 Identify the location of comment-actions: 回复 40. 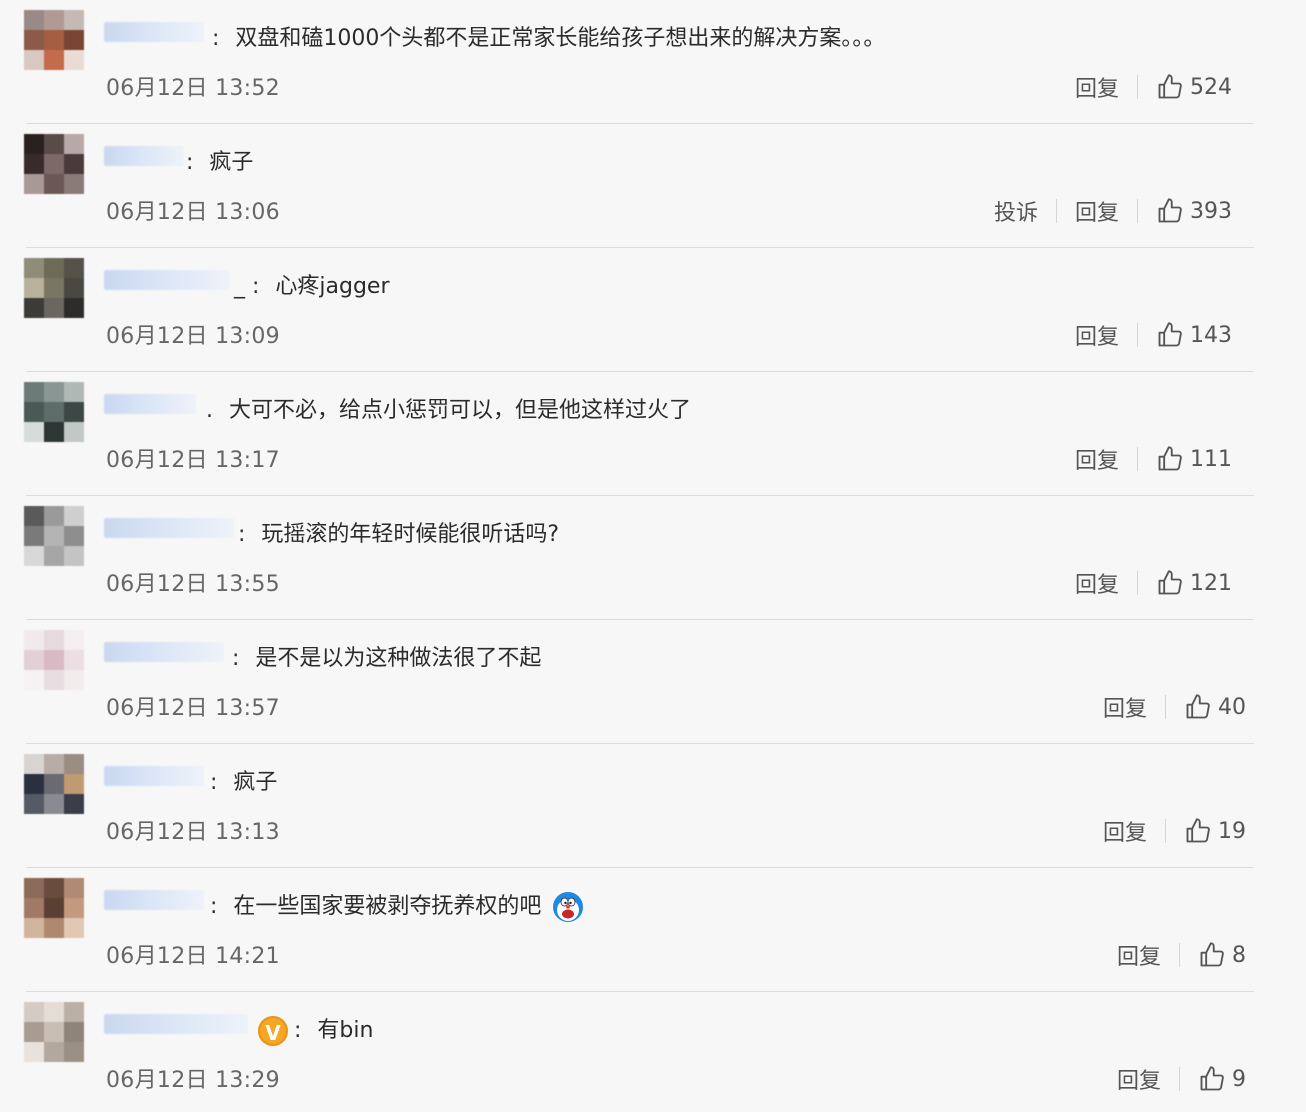
(1174, 707).